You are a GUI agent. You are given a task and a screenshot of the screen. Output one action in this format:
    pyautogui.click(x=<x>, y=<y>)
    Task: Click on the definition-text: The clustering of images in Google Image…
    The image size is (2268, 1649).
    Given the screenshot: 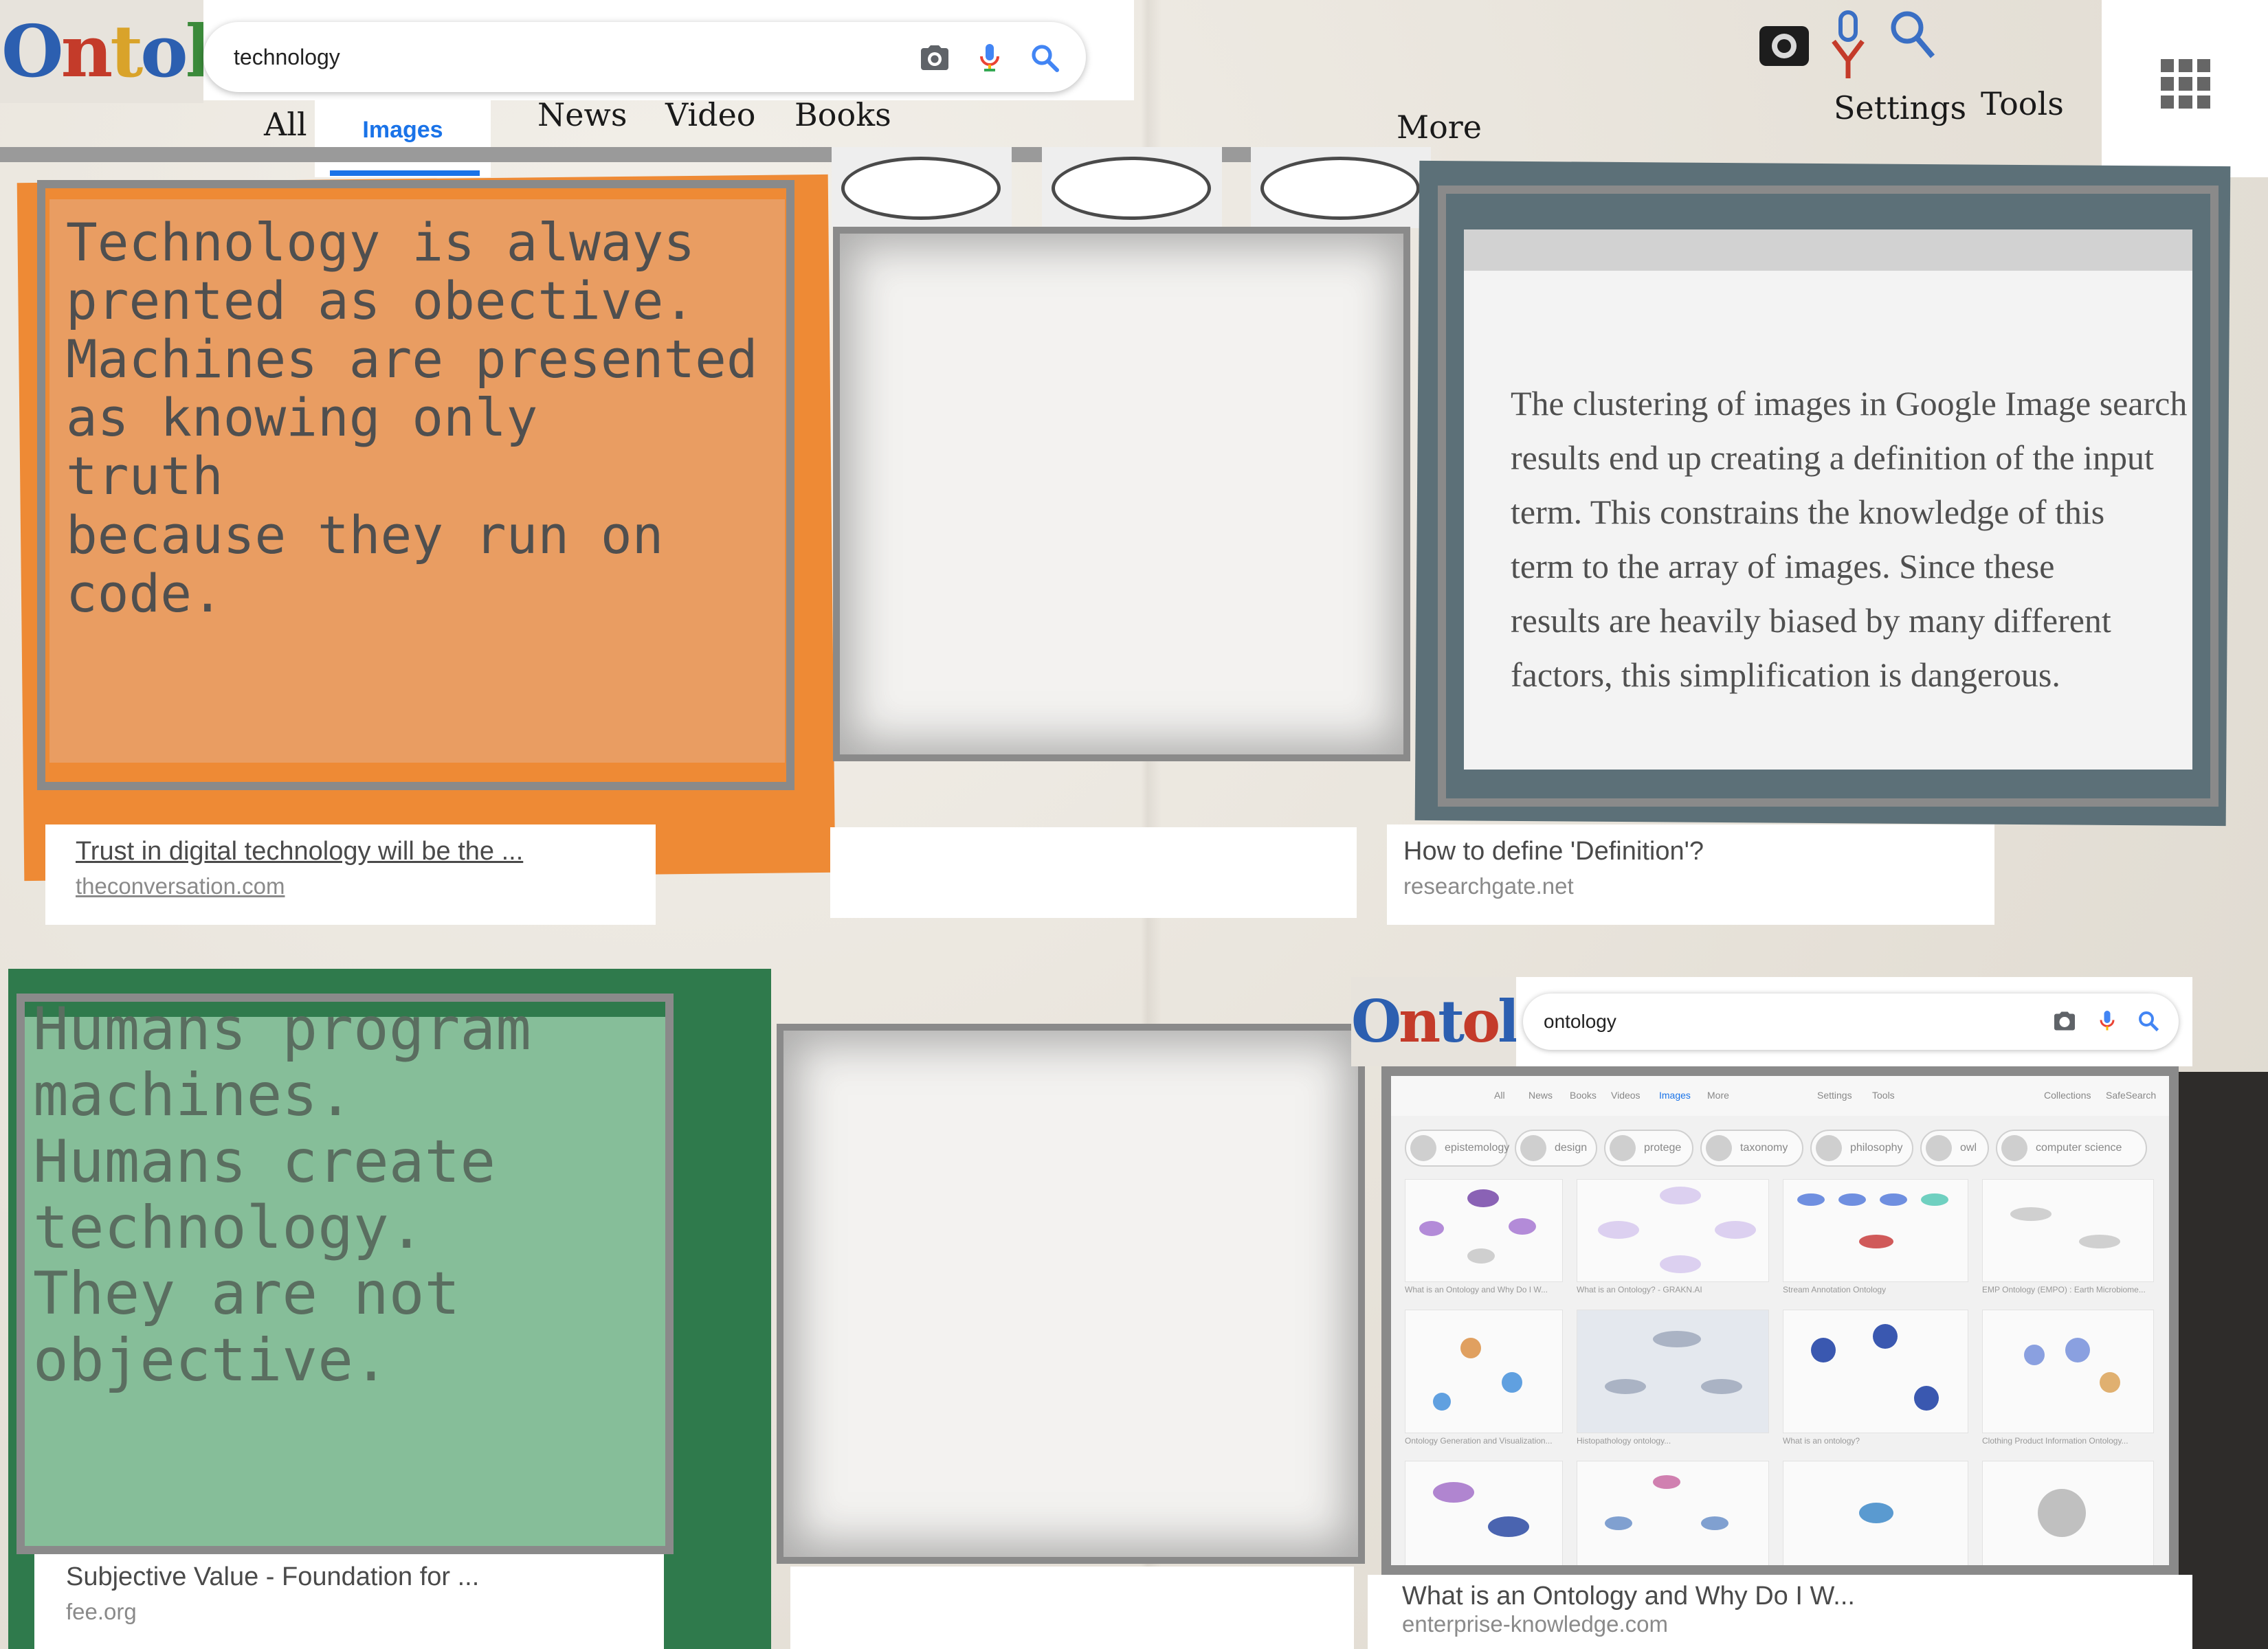 What is the action you would take?
    pyautogui.click(x=1850, y=539)
    